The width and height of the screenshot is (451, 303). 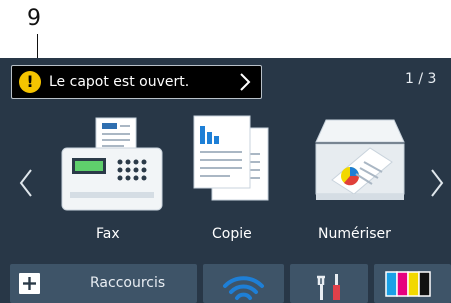 I want to click on copy-label: Copie, so click(x=232, y=234).